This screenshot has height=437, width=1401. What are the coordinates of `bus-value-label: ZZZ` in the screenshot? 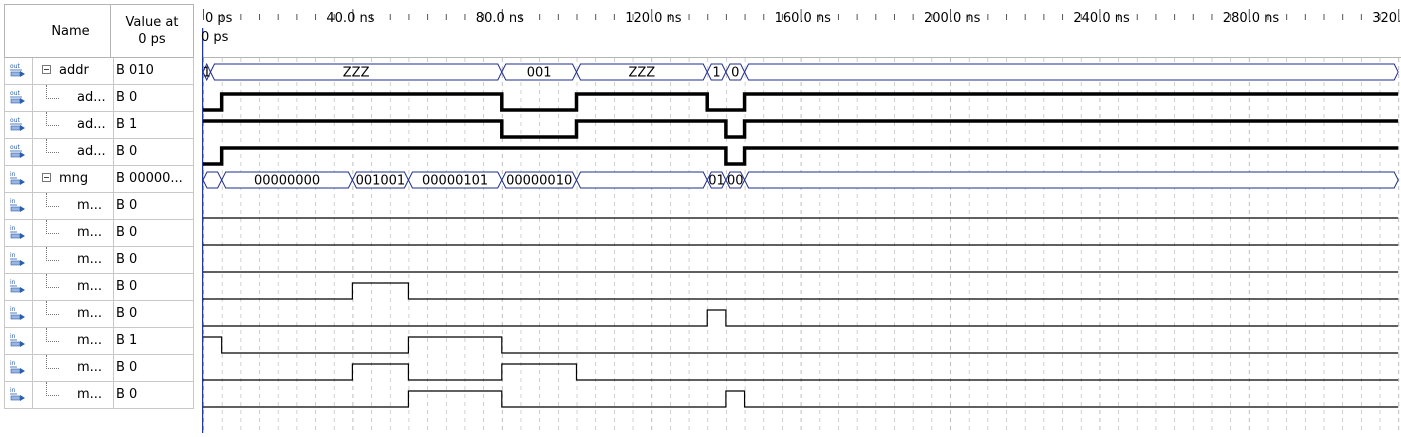 It's located at (356, 73).